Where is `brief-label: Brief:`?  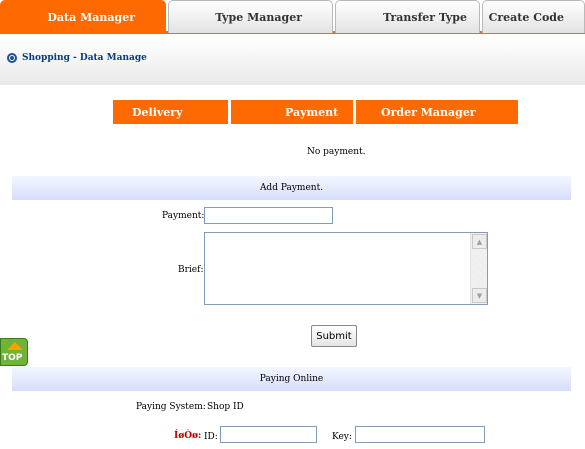
brief-label: Brief: is located at coordinates (191, 270).